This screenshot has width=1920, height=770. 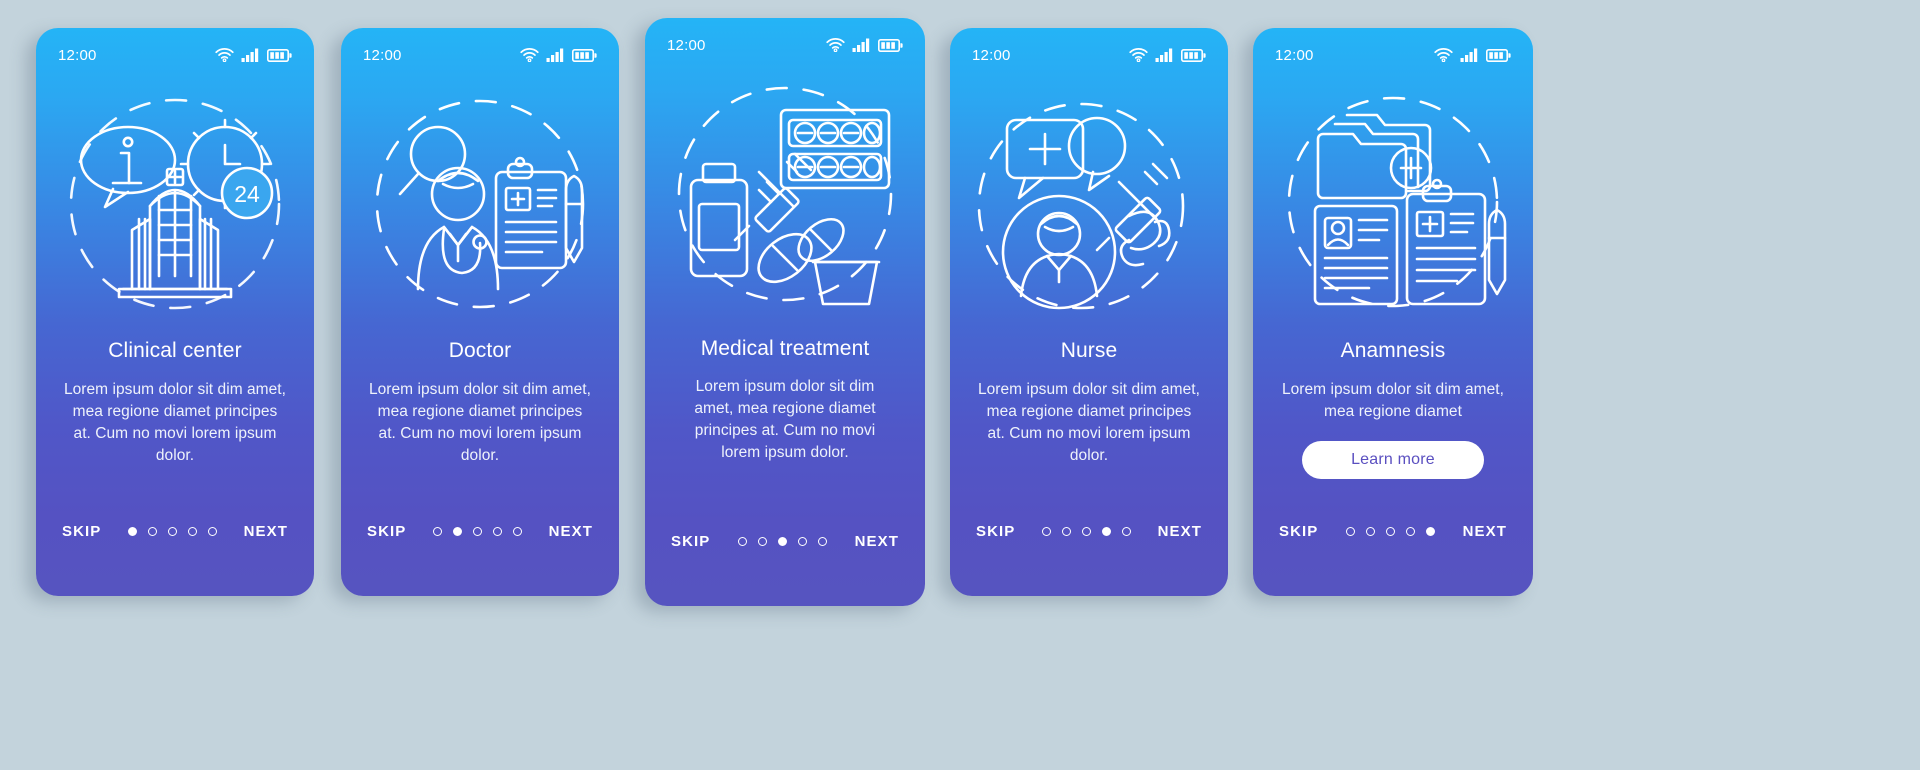 I want to click on page-title: Nurse, so click(x=1089, y=350).